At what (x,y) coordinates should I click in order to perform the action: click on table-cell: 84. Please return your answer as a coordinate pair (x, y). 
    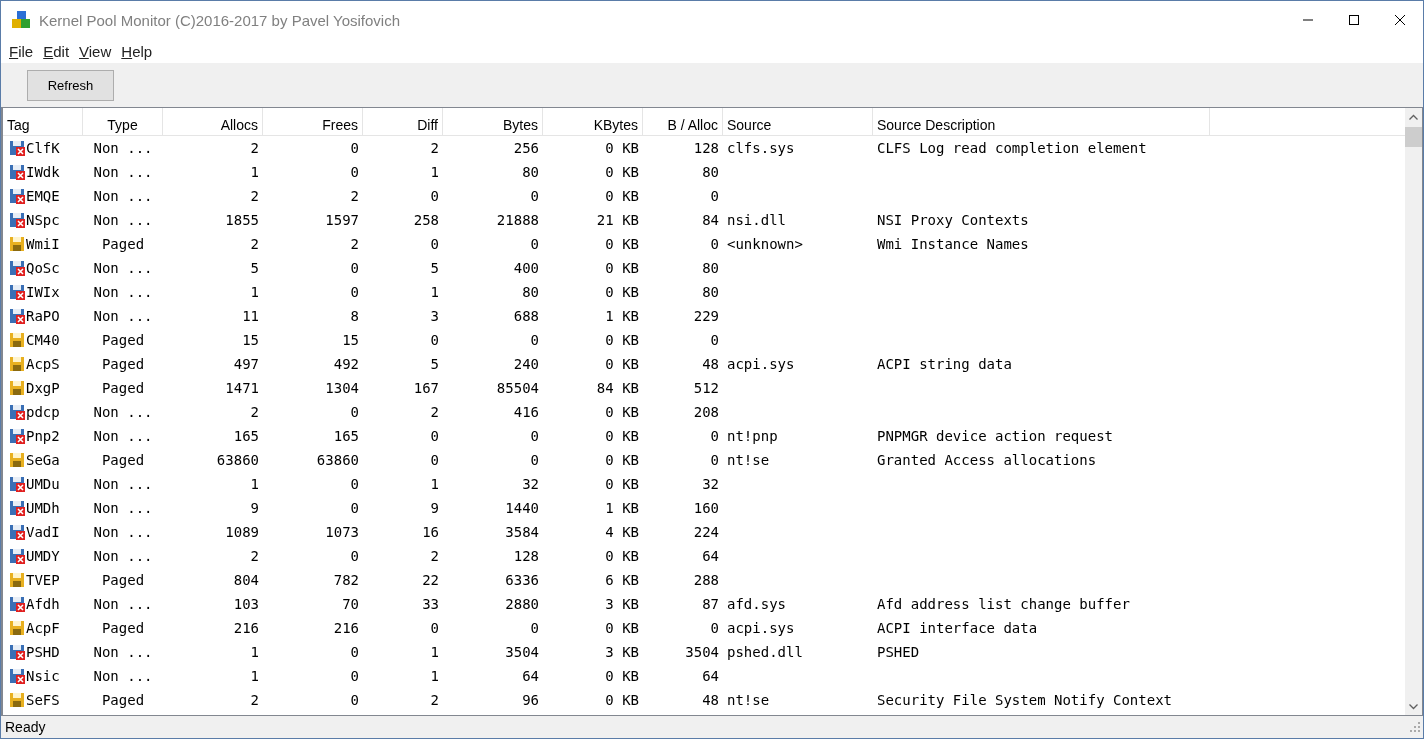
    Looking at the image, I should click on (710, 220).